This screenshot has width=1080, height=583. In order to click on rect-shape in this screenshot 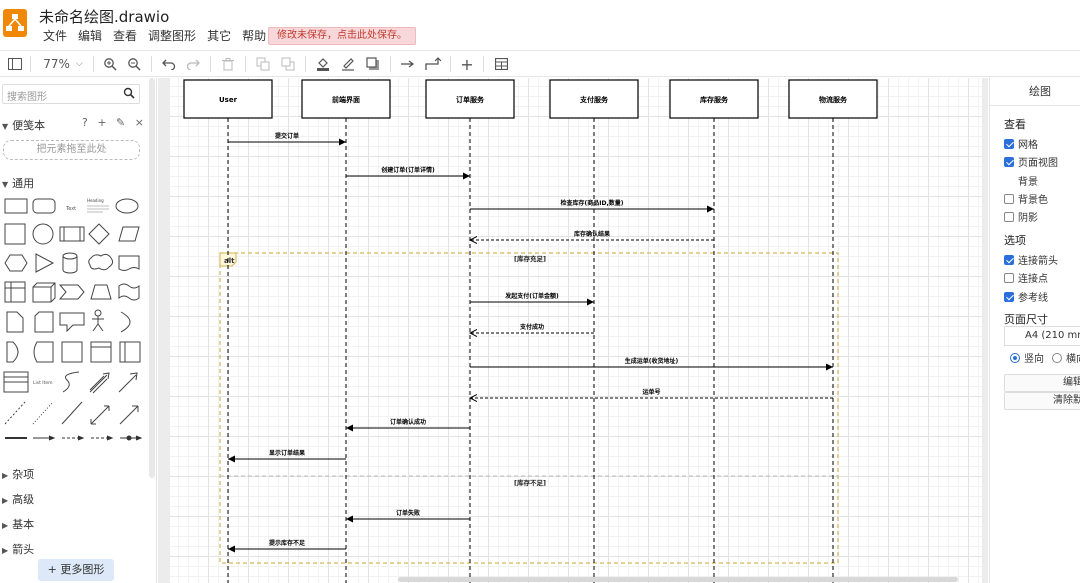, I will do `click(72, 352)`.